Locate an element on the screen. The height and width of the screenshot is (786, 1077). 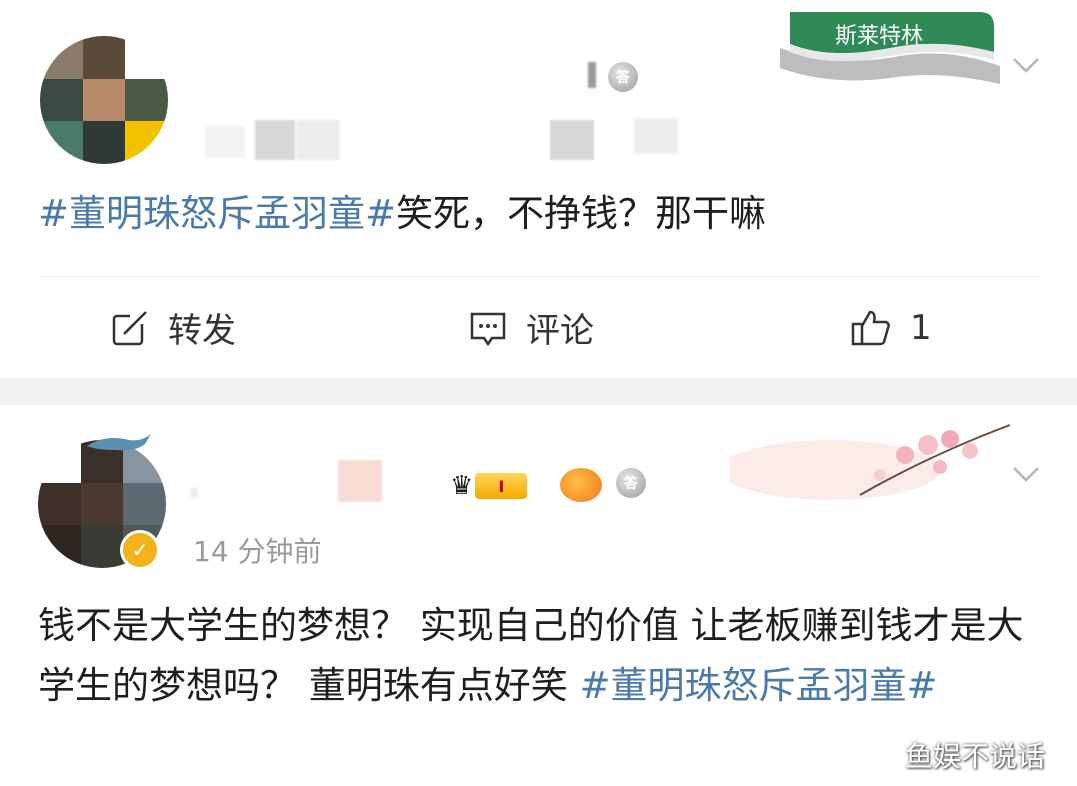
thumbs-up-icon is located at coordinates (870, 327).